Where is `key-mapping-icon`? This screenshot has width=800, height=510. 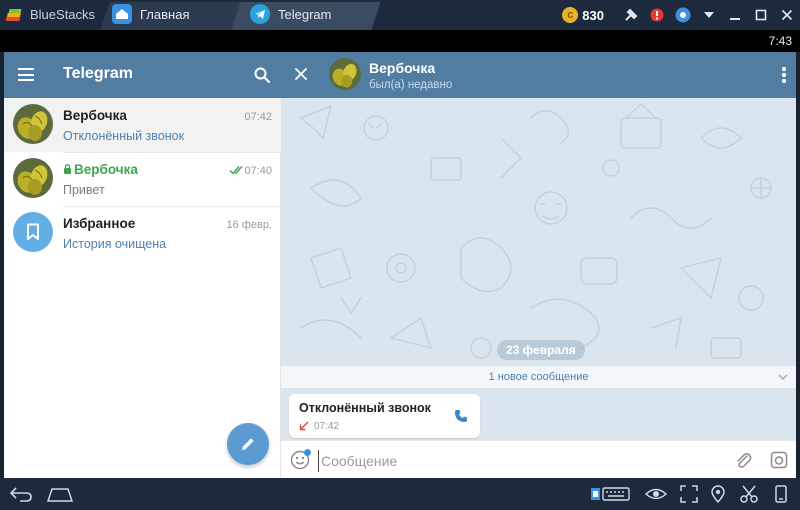 key-mapping-icon is located at coordinates (631, 15).